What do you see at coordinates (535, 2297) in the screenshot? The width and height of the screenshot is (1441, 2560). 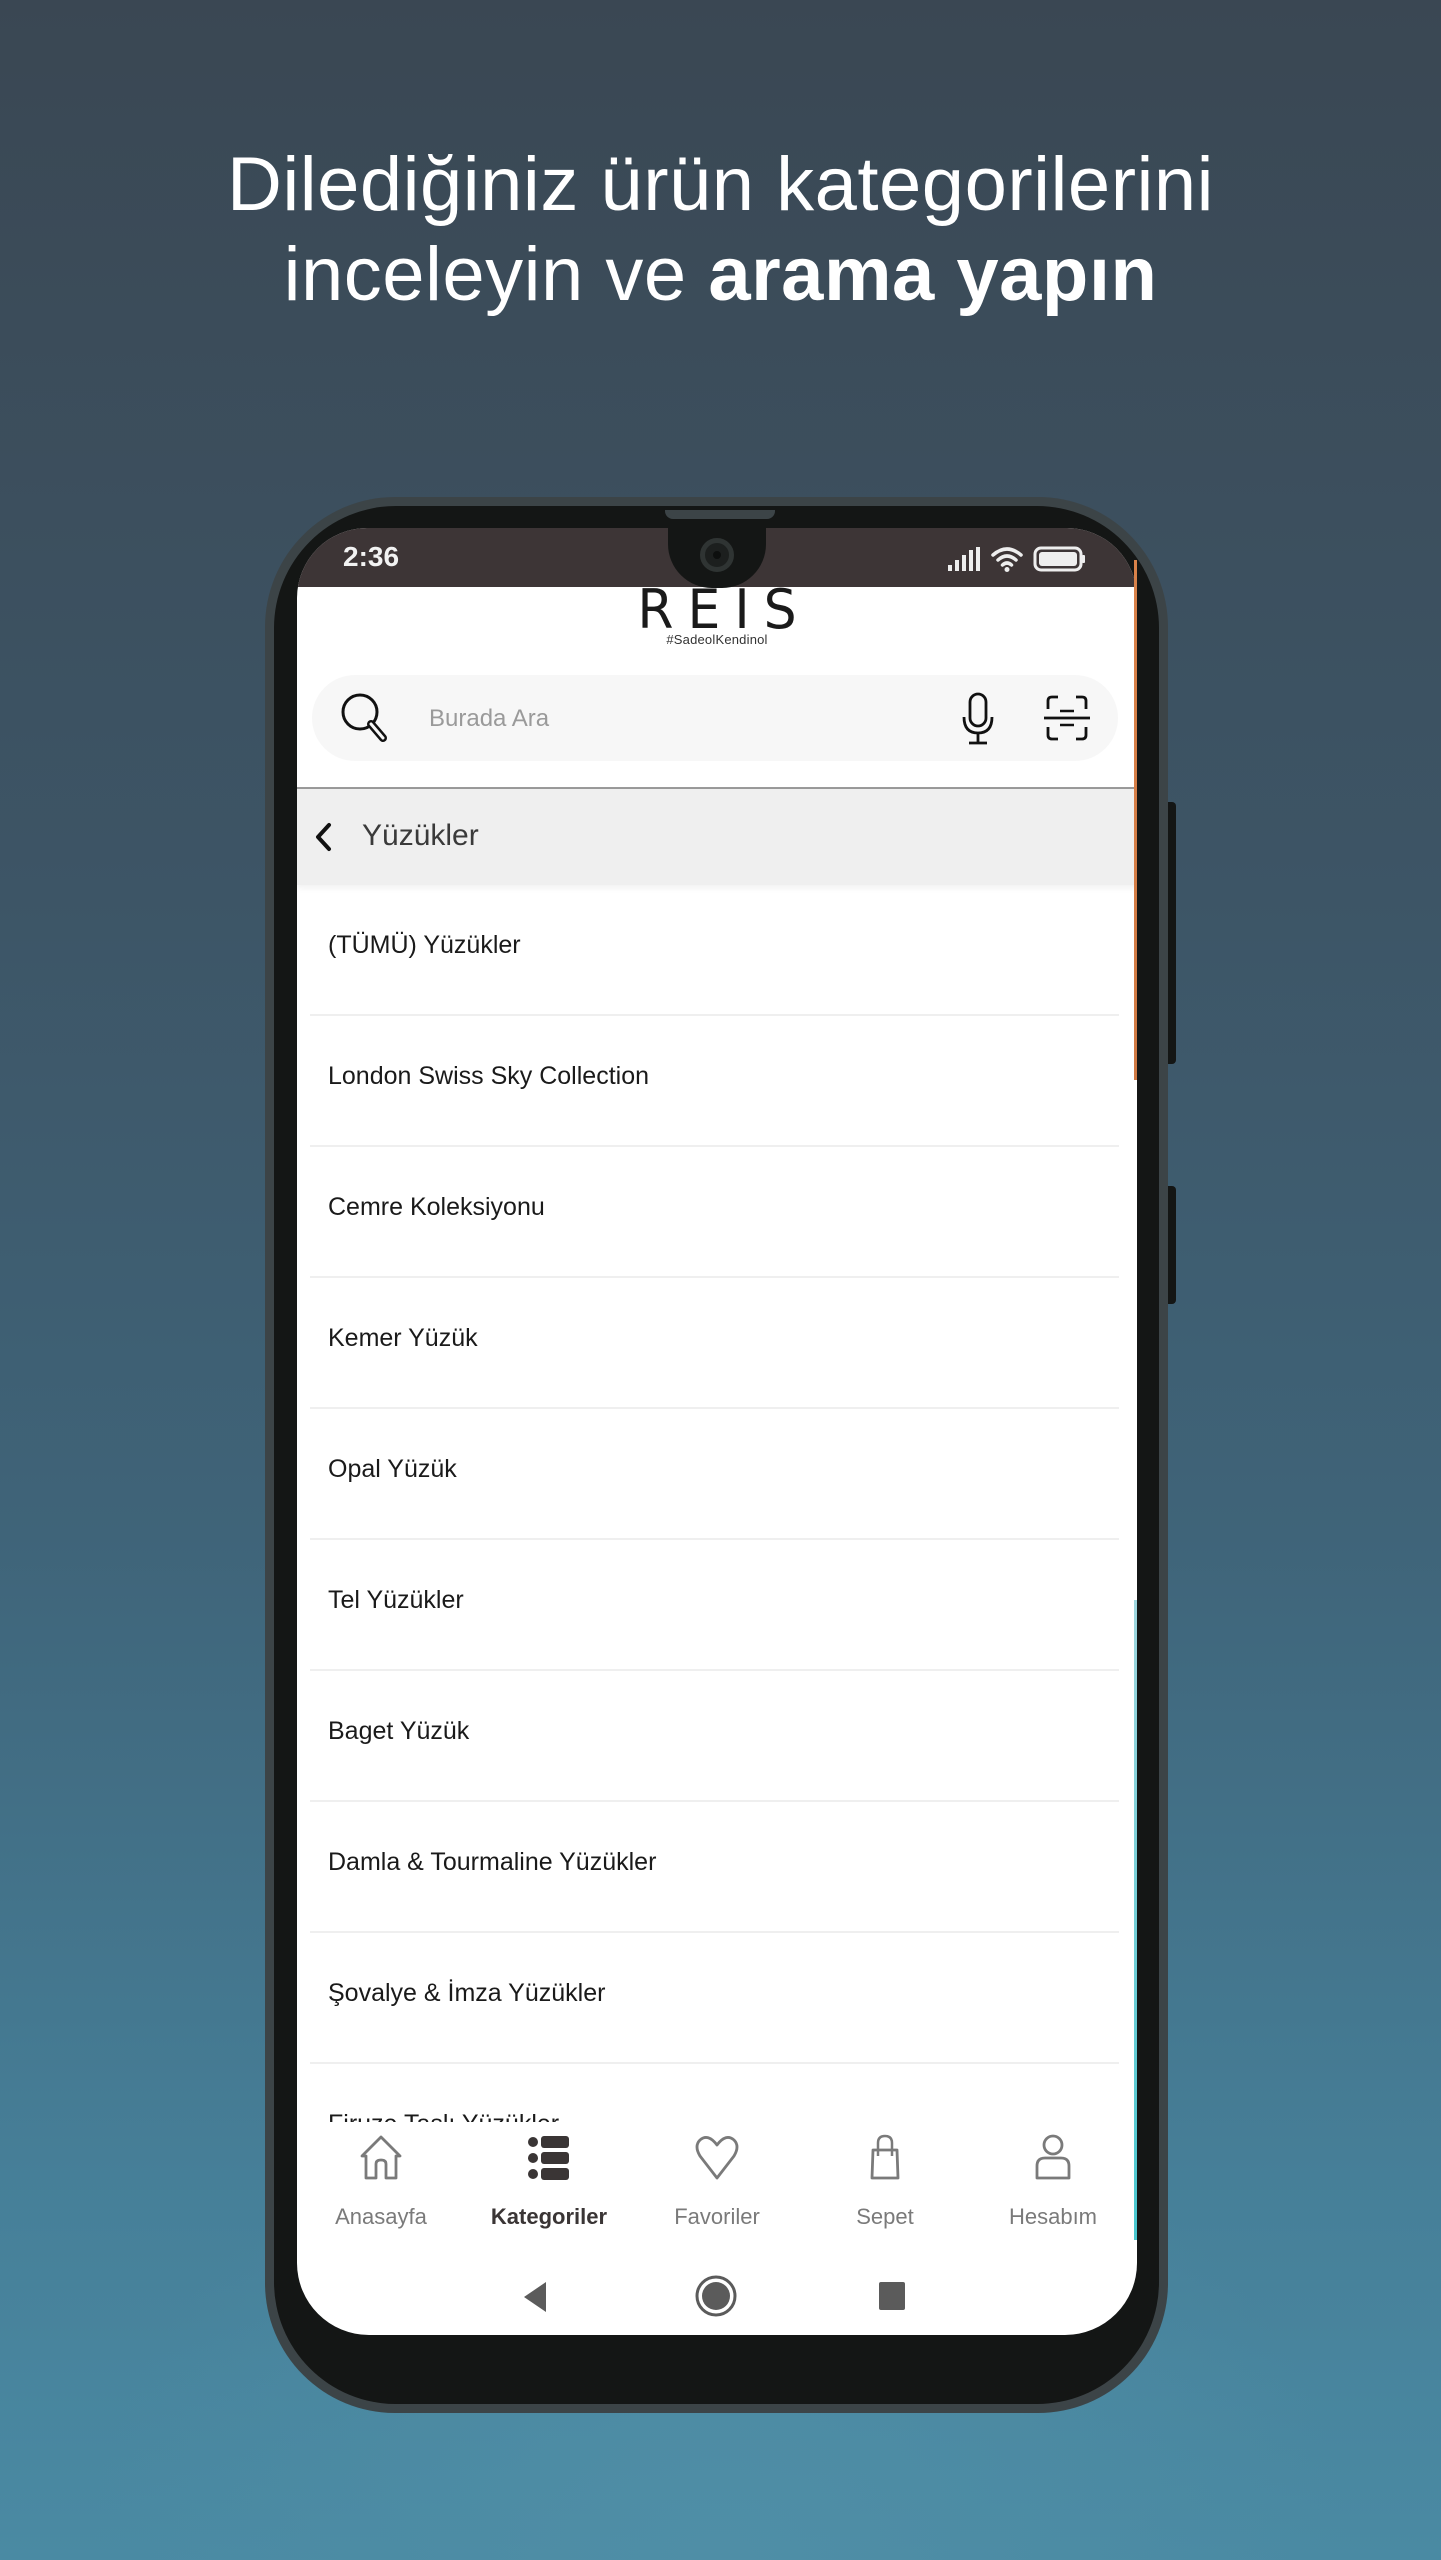 I see `back-triangle-icon` at bounding box center [535, 2297].